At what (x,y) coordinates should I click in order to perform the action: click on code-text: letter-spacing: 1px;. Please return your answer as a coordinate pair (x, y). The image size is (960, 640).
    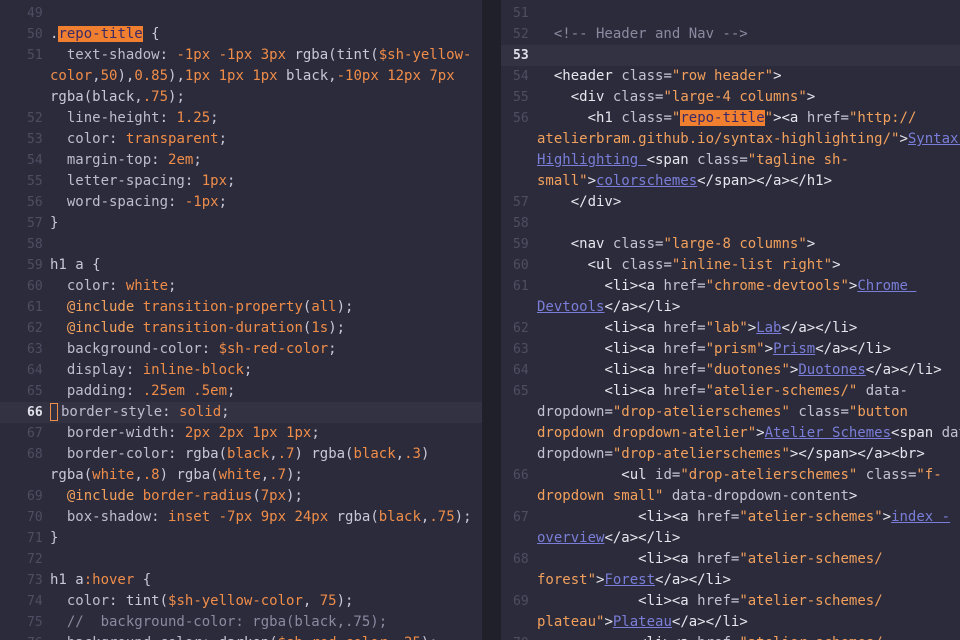
    Looking at the image, I should click on (151, 181).